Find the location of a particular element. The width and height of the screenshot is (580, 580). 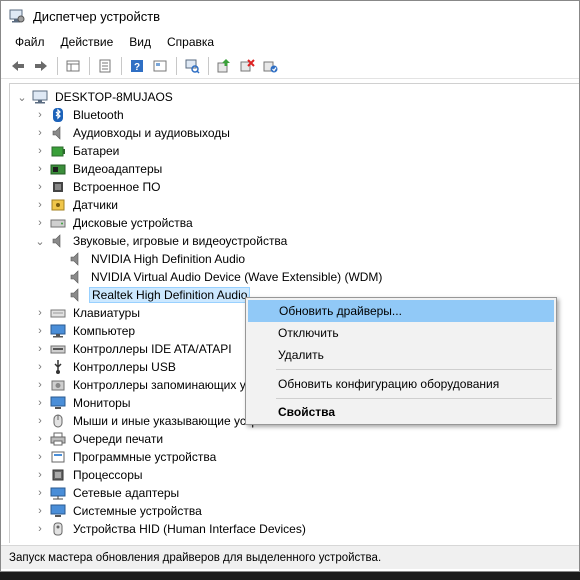

title-bar: Диспетчер устройств is located at coordinates (290, 16).